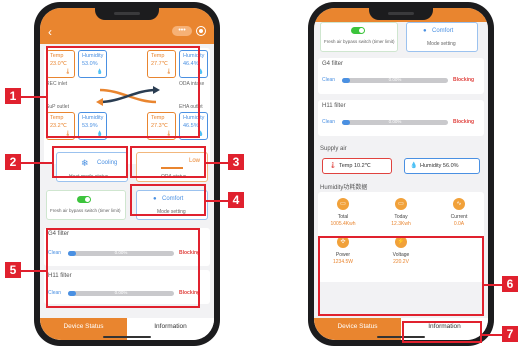 The height and width of the screenshot is (348, 524). What do you see at coordinates (401, 76) in the screenshot?
I see `g4-filter-card: G4 filter Clean 0.00% Blocking` at bounding box center [401, 76].